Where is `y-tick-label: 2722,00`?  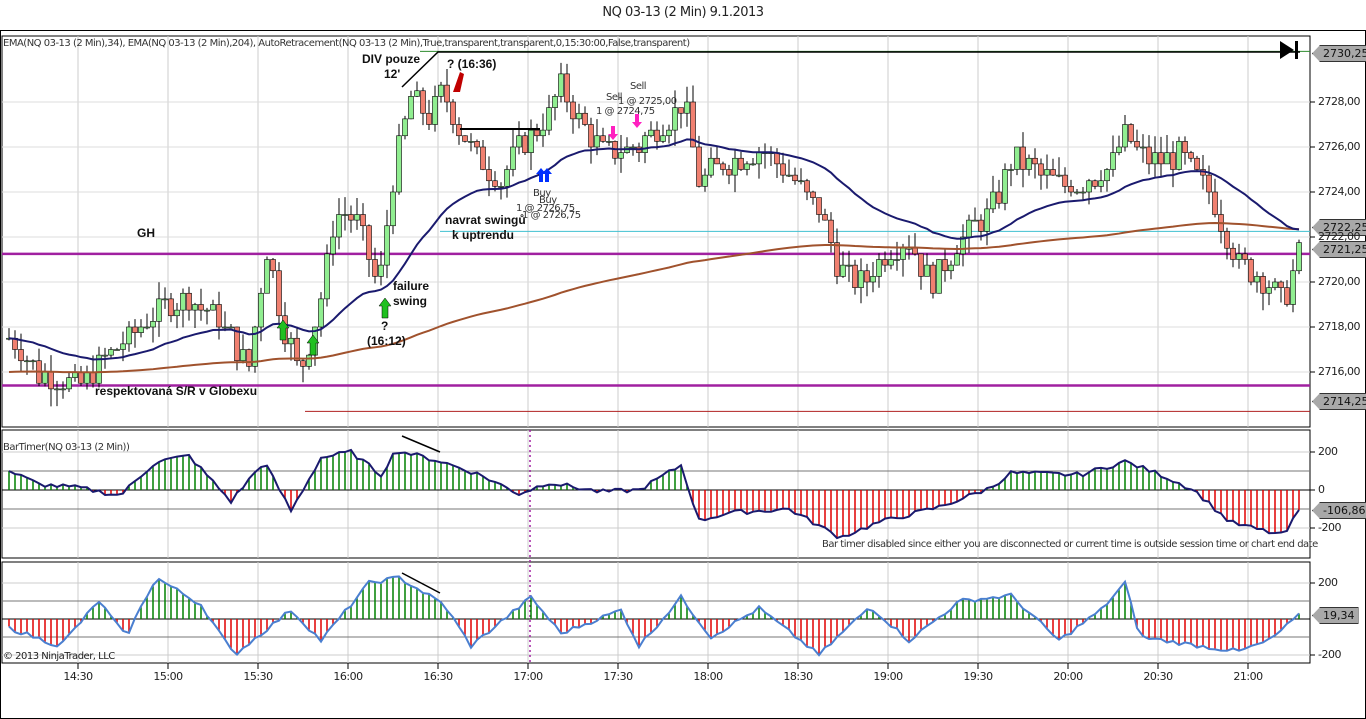
y-tick-label: 2722,00 is located at coordinates (1339, 236).